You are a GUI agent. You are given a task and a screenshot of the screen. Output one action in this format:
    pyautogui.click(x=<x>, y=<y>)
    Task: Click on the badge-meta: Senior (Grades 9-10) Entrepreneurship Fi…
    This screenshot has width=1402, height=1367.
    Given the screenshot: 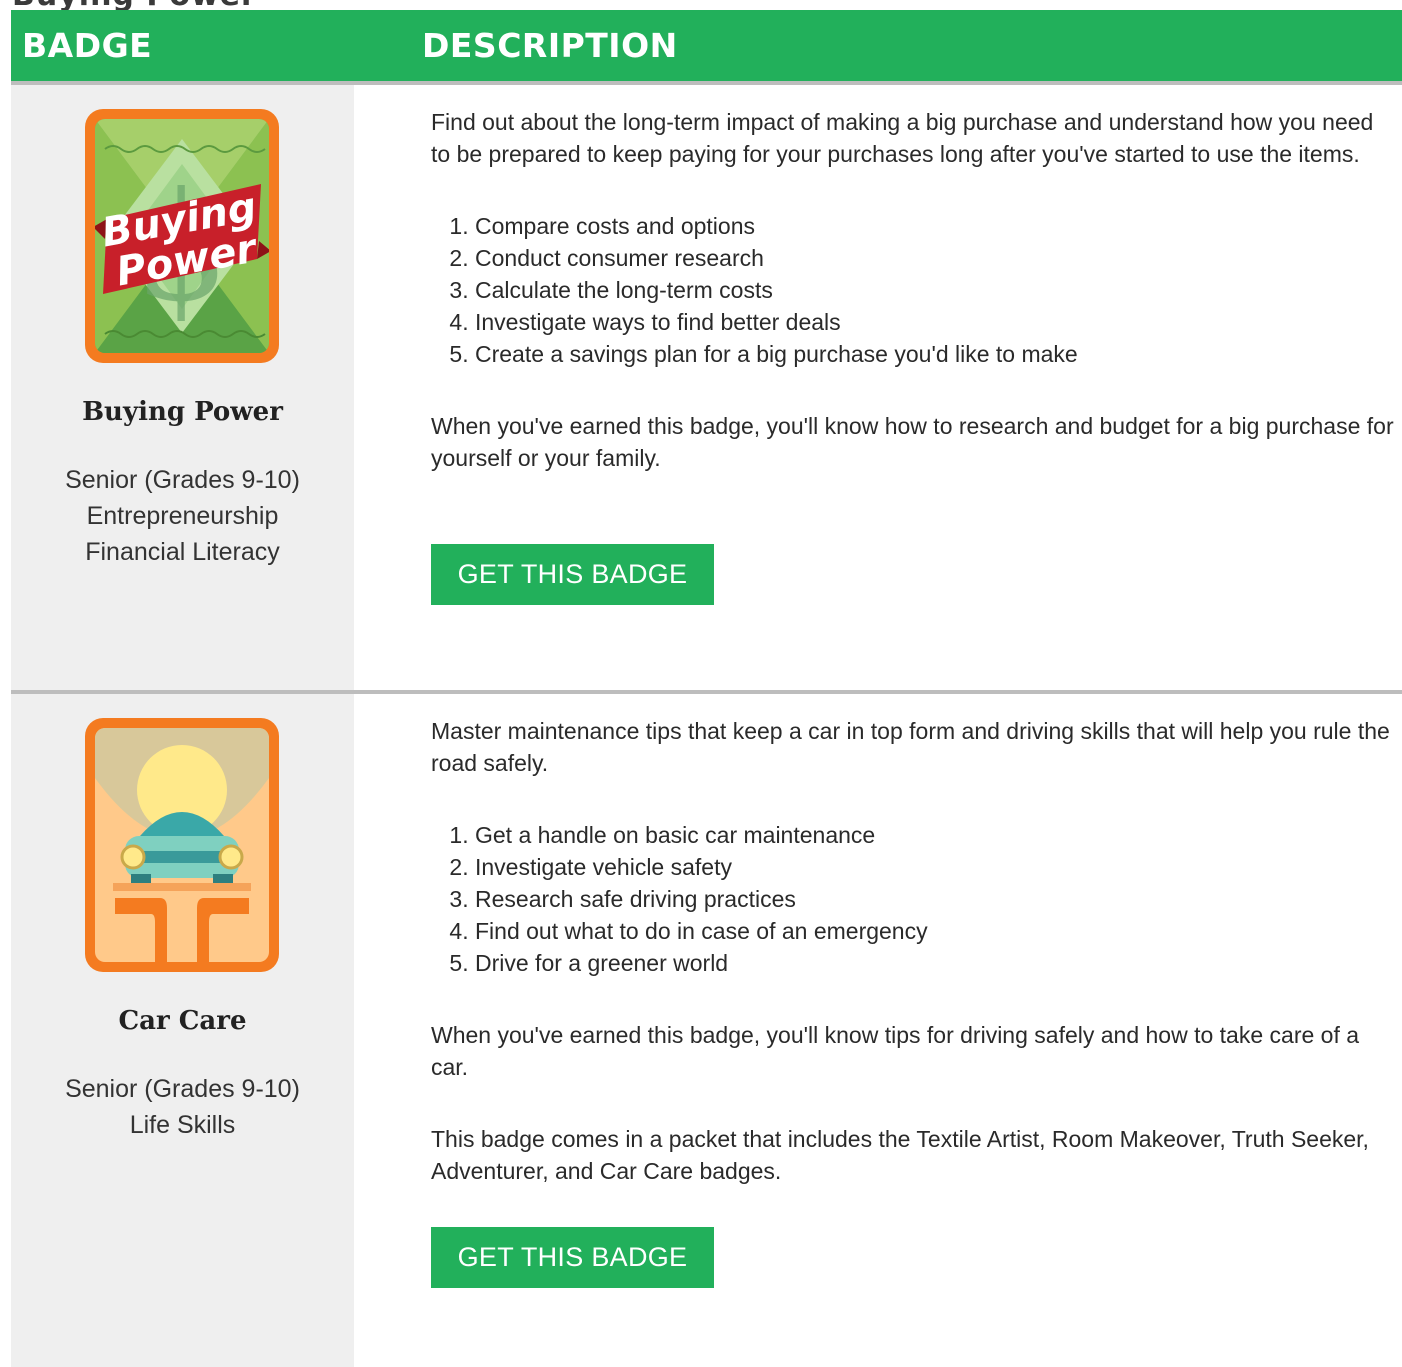 What is the action you would take?
    pyautogui.click(x=182, y=516)
    